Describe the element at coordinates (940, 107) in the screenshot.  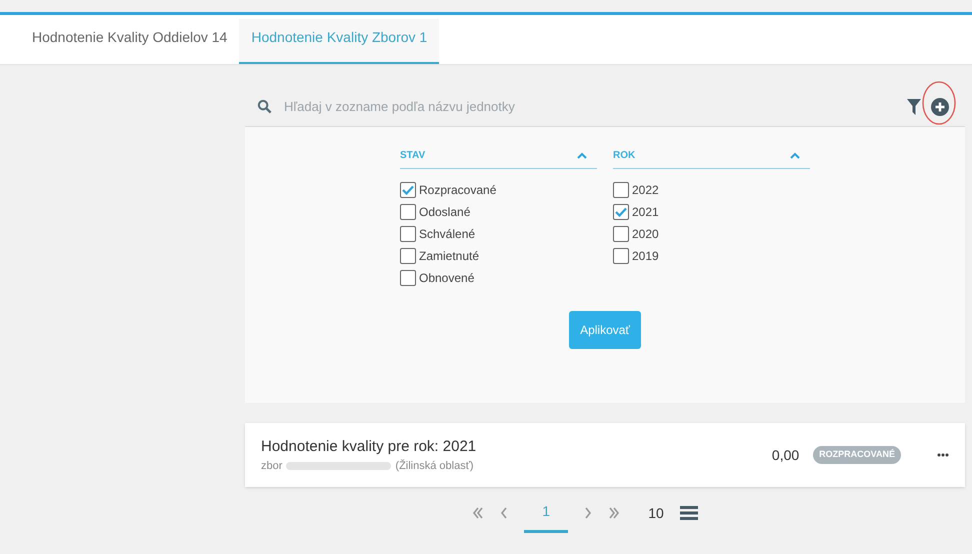
I see `add-icon` at that location.